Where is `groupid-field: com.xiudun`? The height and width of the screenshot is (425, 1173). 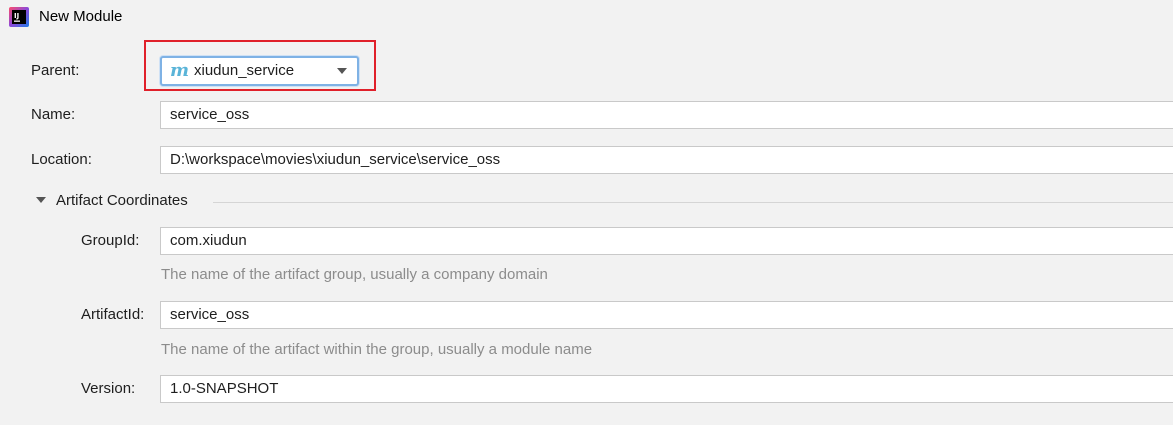
groupid-field: com.xiudun is located at coordinates (666, 241).